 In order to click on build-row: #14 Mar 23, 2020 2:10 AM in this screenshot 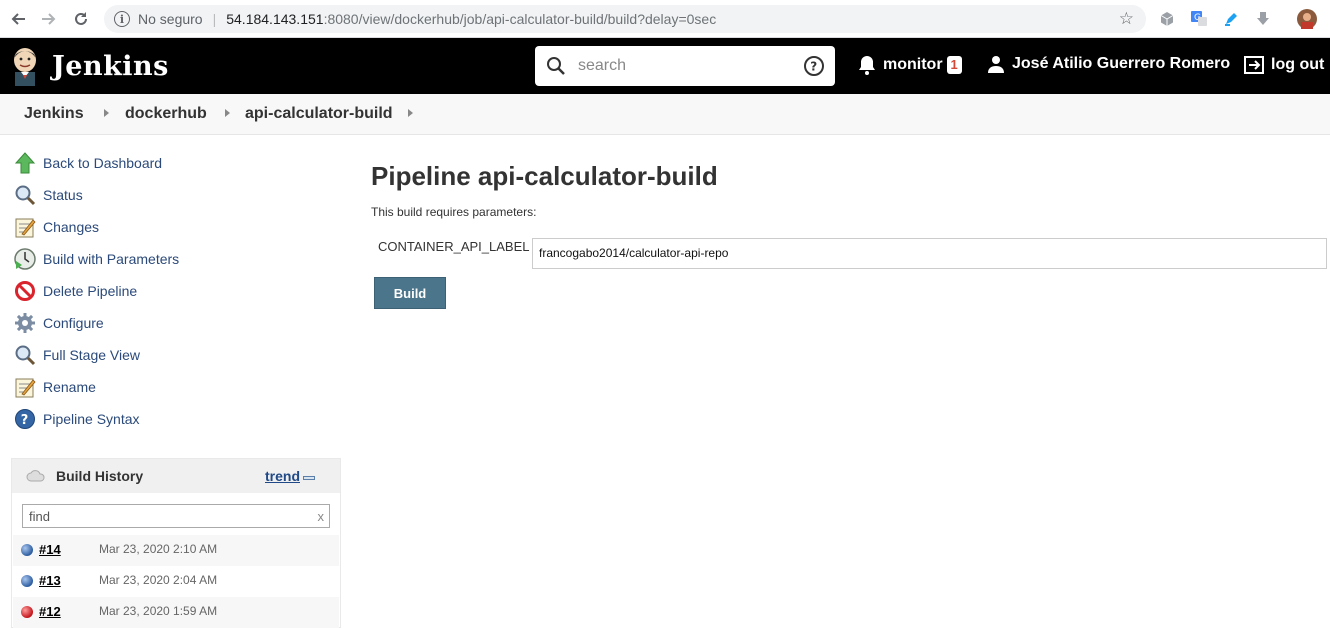, I will do `click(176, 550)`.